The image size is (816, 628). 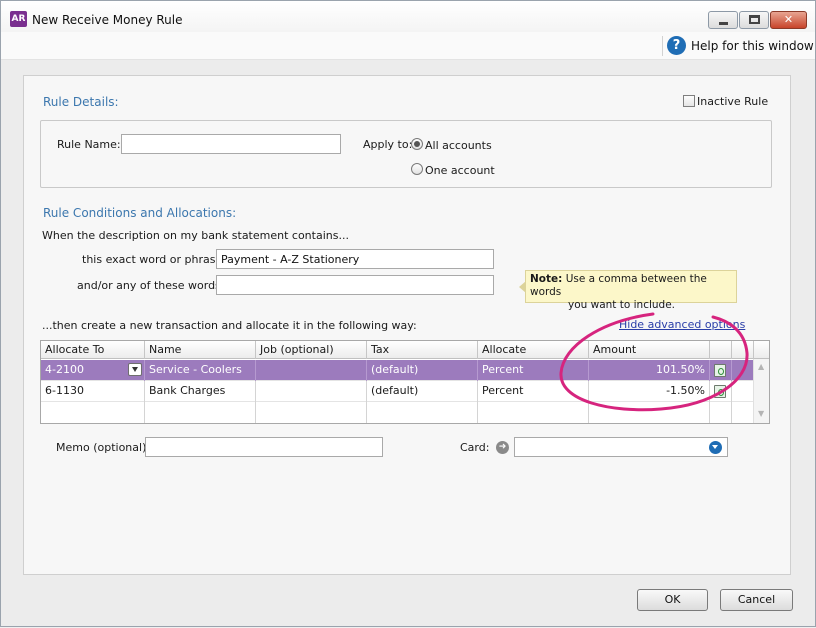 What do you see at coordinates (761, 413) in the screenshot?
I see `scroll-down-icon: ▼` at bounding box center [761, 413].